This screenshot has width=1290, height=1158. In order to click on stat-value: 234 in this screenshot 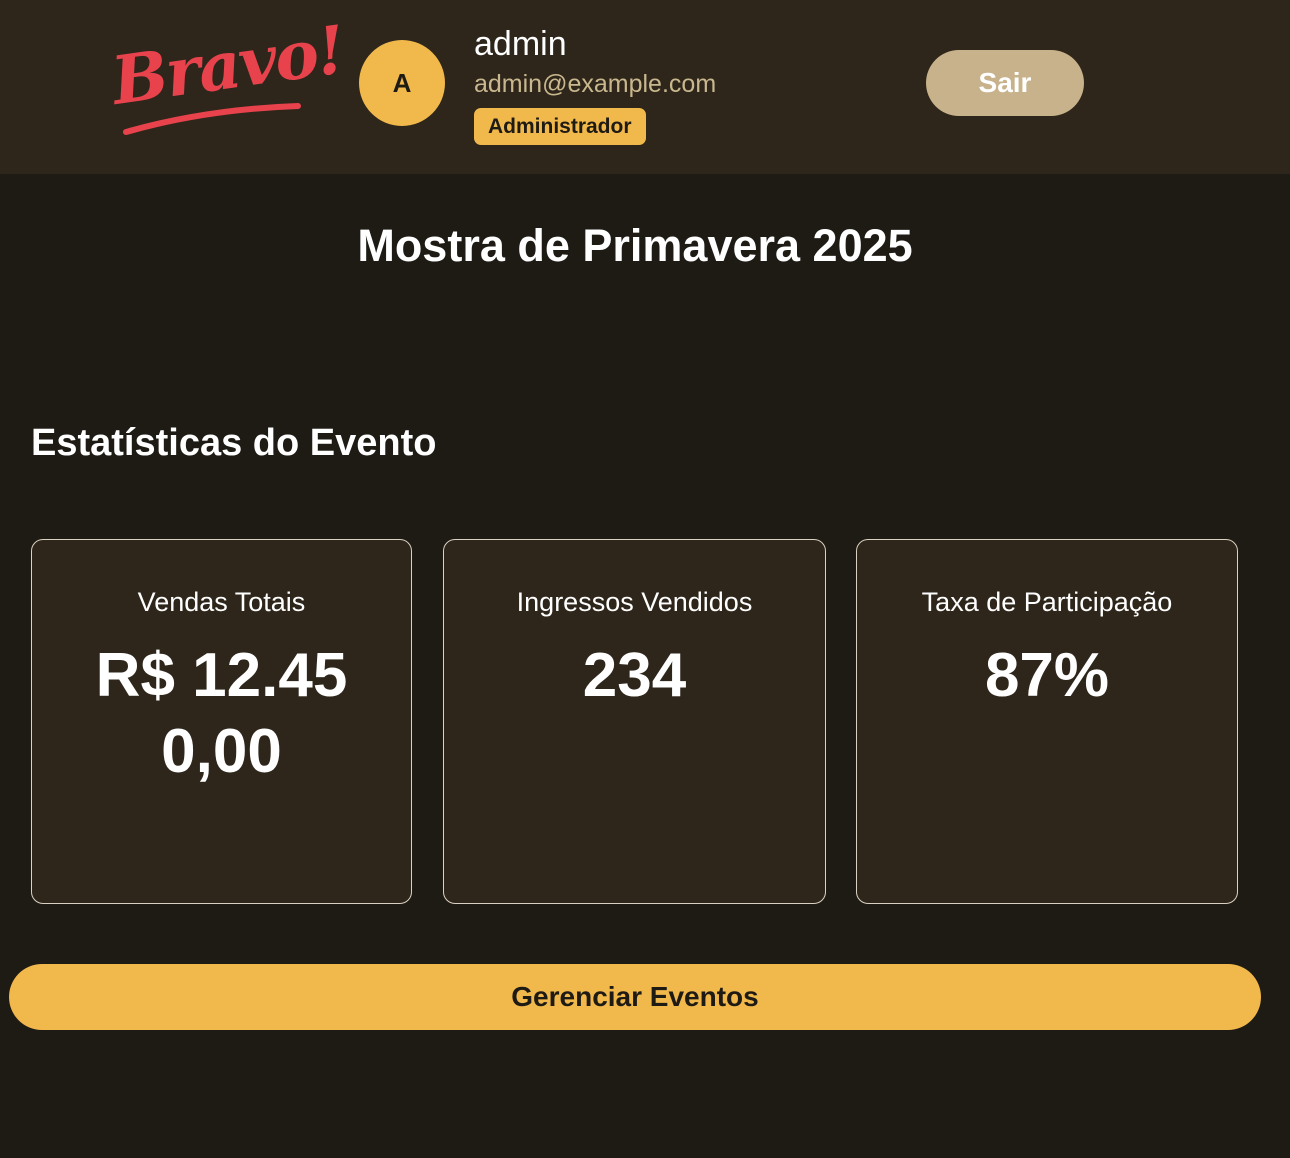, I will do `click(634, 675)`.